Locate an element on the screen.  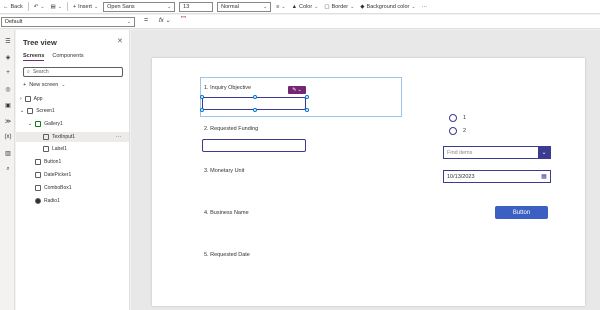
tab-screens: Screens is located at coordinates (34, 57).